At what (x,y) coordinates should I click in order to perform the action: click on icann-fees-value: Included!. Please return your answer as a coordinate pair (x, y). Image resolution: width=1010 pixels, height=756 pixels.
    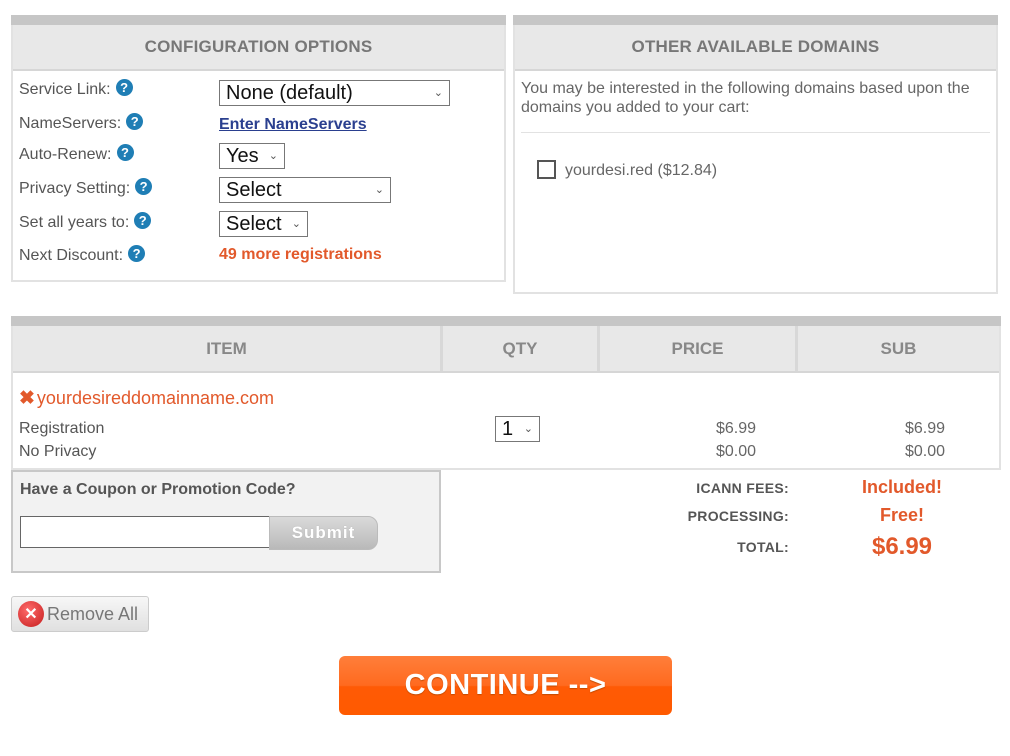
    Looking at the image, I should click on (902, 487).